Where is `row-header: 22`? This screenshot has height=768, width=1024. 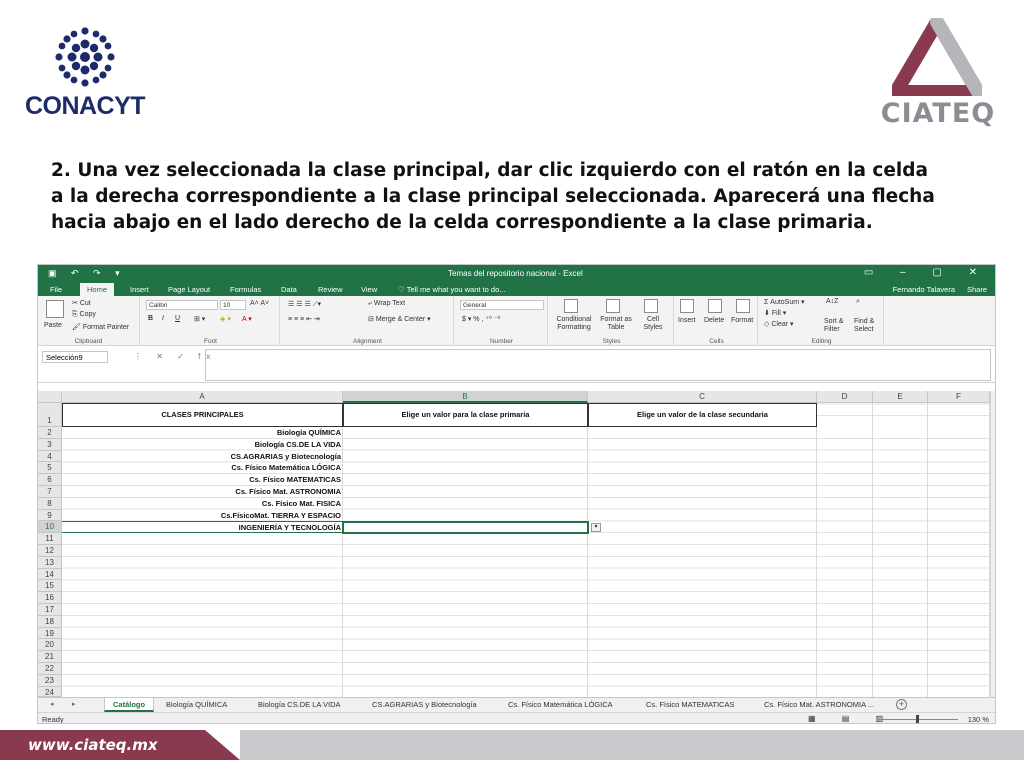
row-header: 22 is located at coordinates (50, 669).